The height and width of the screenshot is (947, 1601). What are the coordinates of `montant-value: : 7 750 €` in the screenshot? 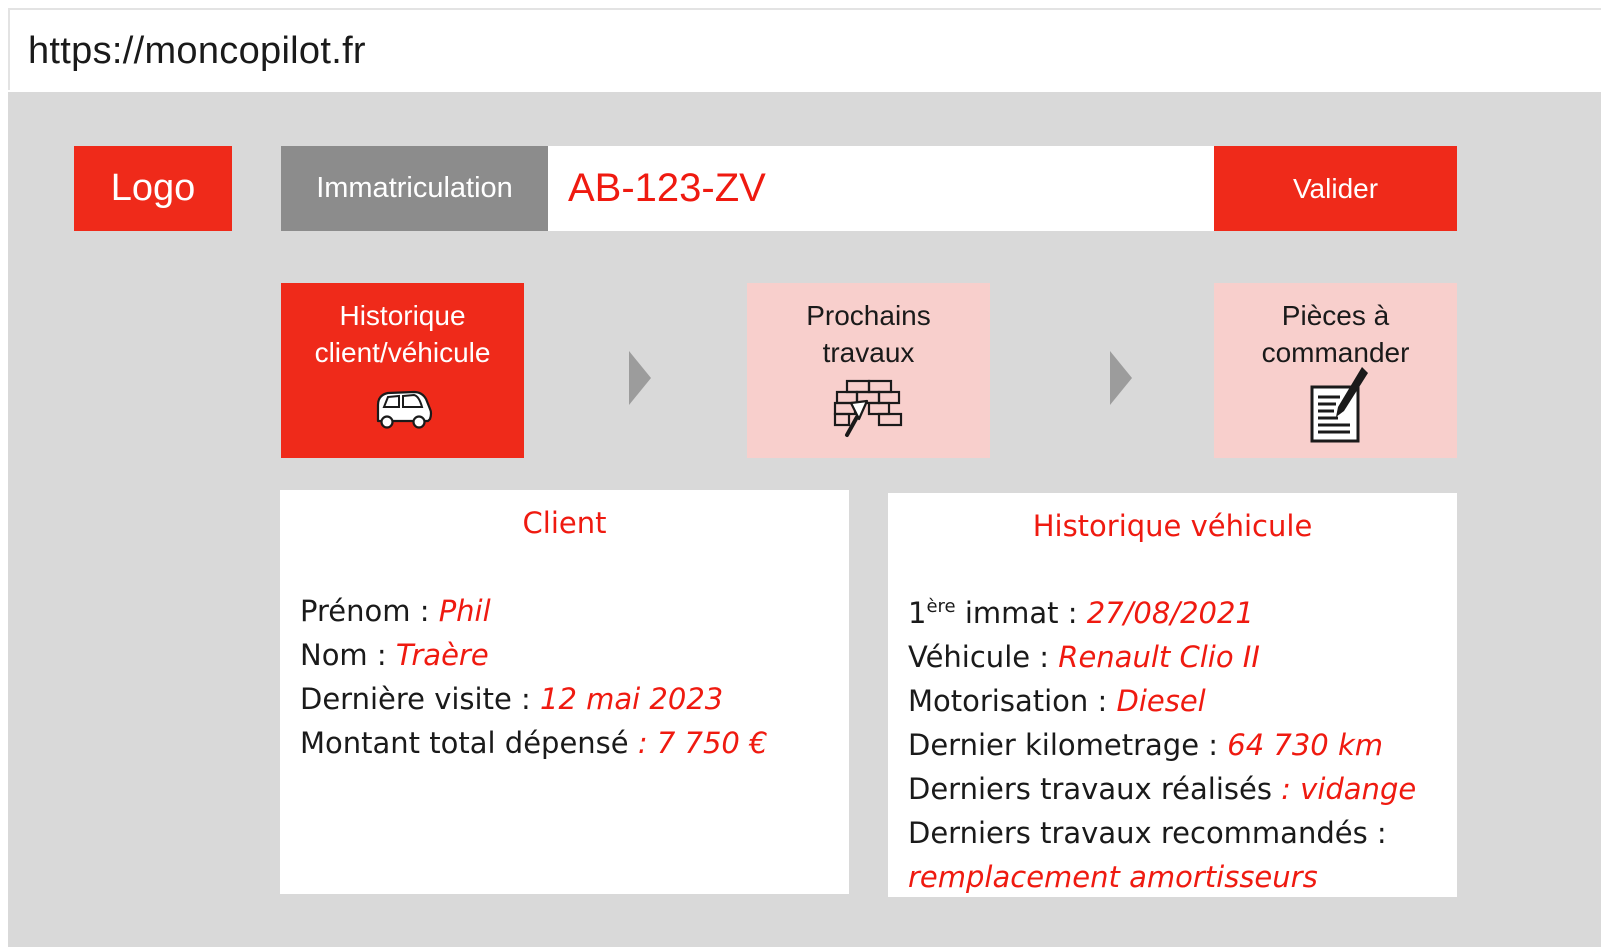 It's located at (702, 743).